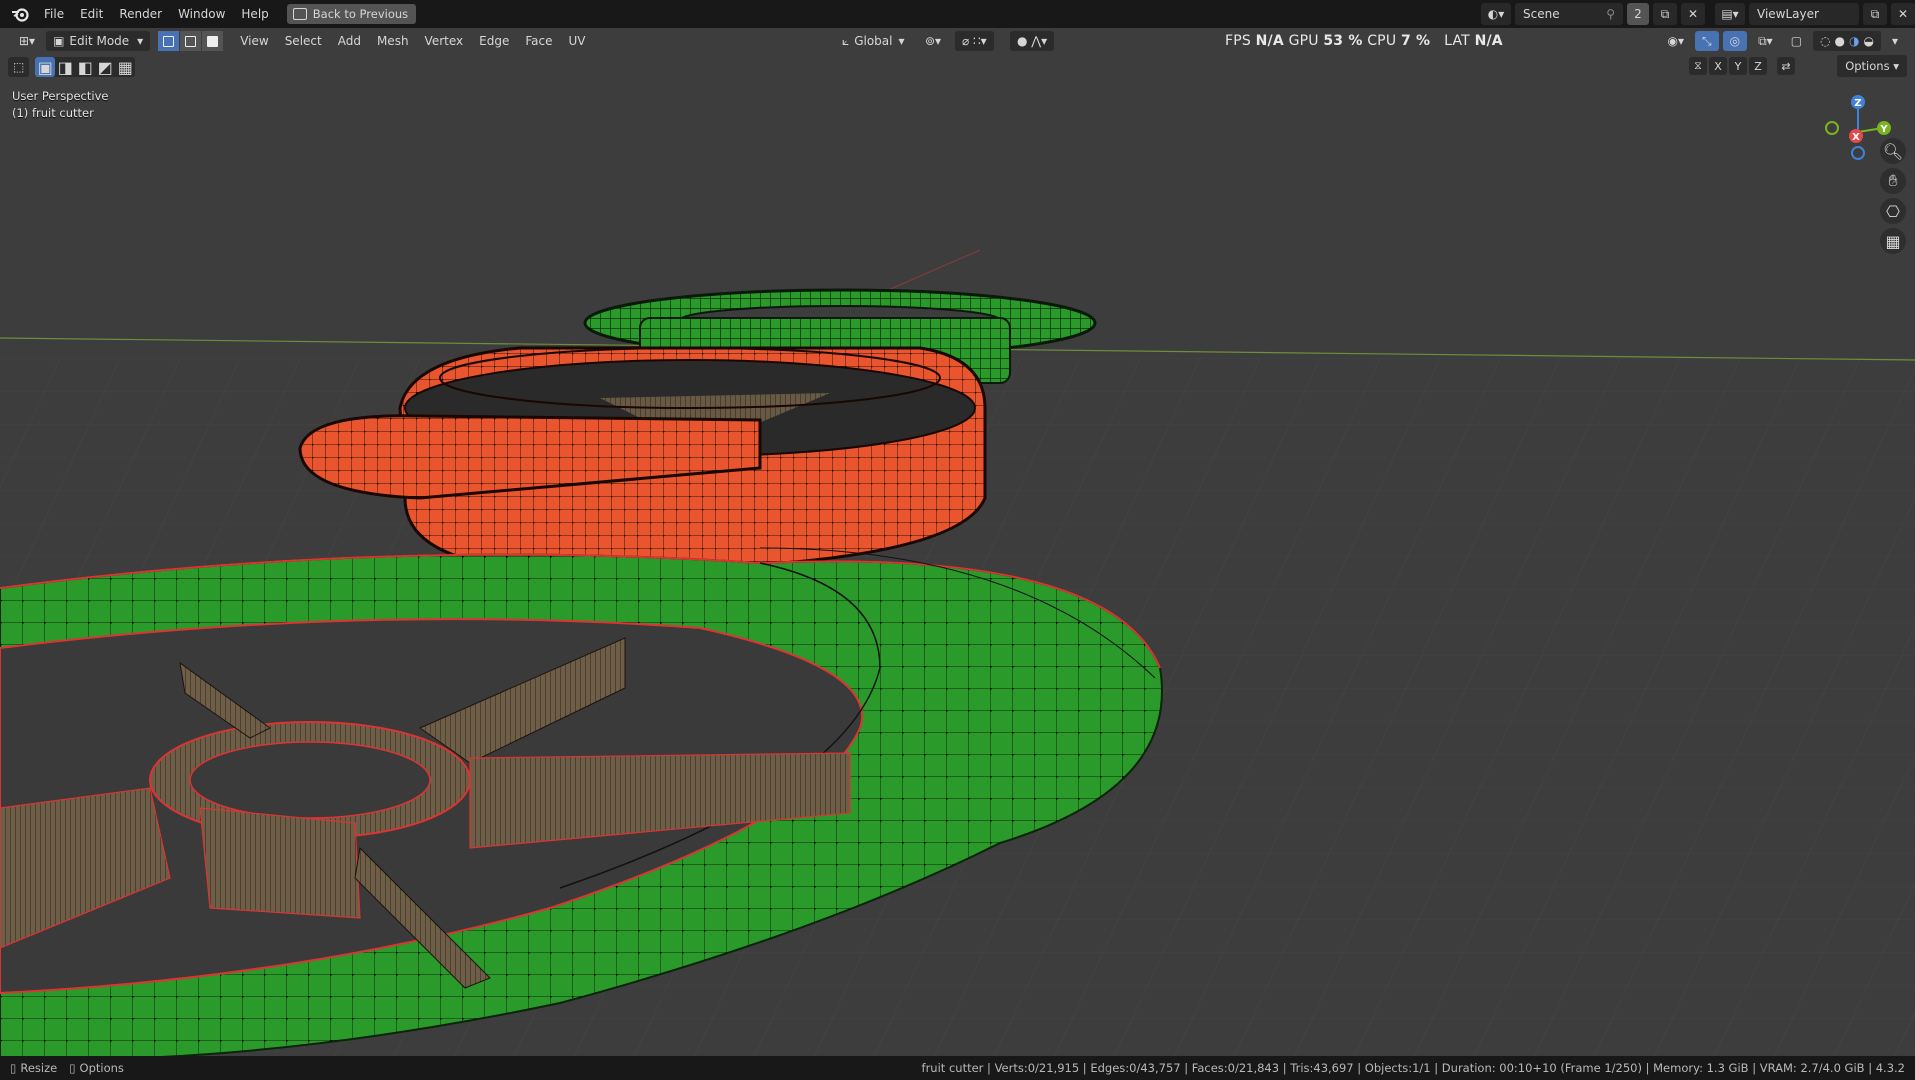 This screenshot has height=1080, width=1915. Describe the element at coordinates (1488, 41) in the screenshot. I see `lat-value: N/A` at that location.